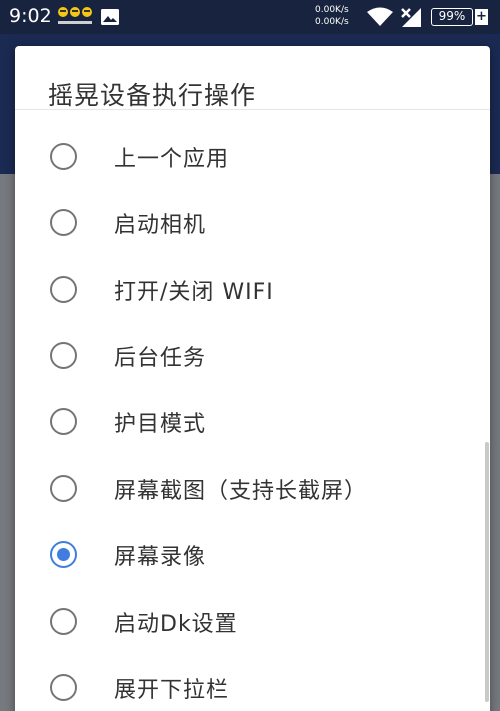 This screenshot has height=711, width=500. Describe the element at coordinates (252, 554) in the screenshot. I see `option-screen-record: 屏幕录像` at that location.